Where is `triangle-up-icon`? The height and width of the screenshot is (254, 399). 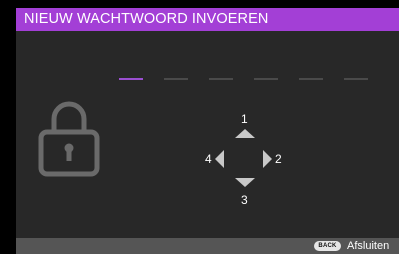 triangle-up-icon is located at coordinates (245, 133).